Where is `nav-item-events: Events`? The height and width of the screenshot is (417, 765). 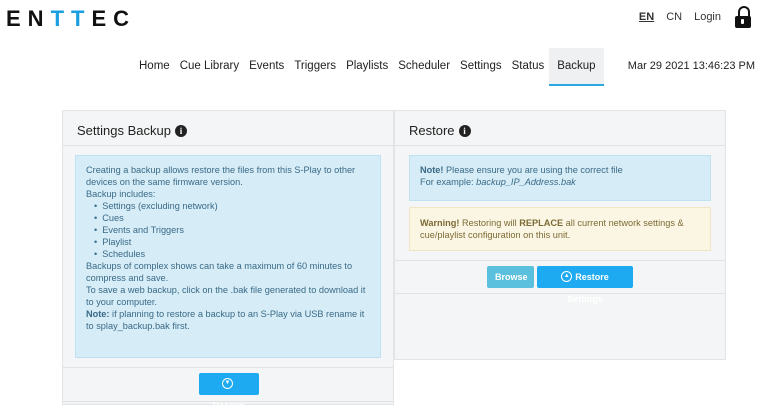
nav-item-events: Events is located at coordinates (266, 66).